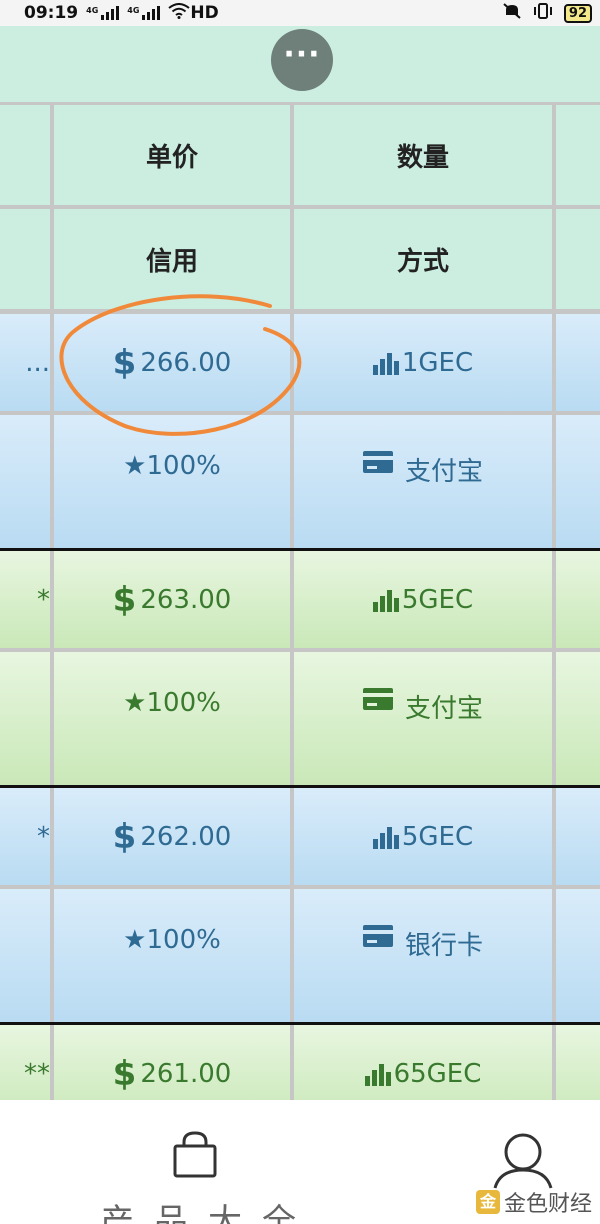 The height and width of the screenshot is (1224, 600). Describe the element at coordinates (487, 1202) in the screenshot. I see `watermark-badge-icon: 金` at that location.